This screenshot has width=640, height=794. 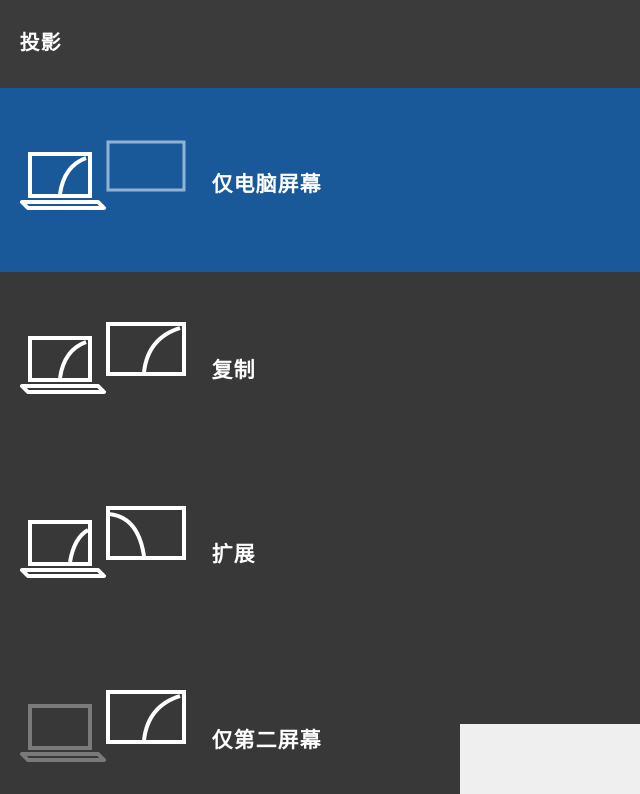 I want to click on option-label: 复制, so click(x=234, y=370).